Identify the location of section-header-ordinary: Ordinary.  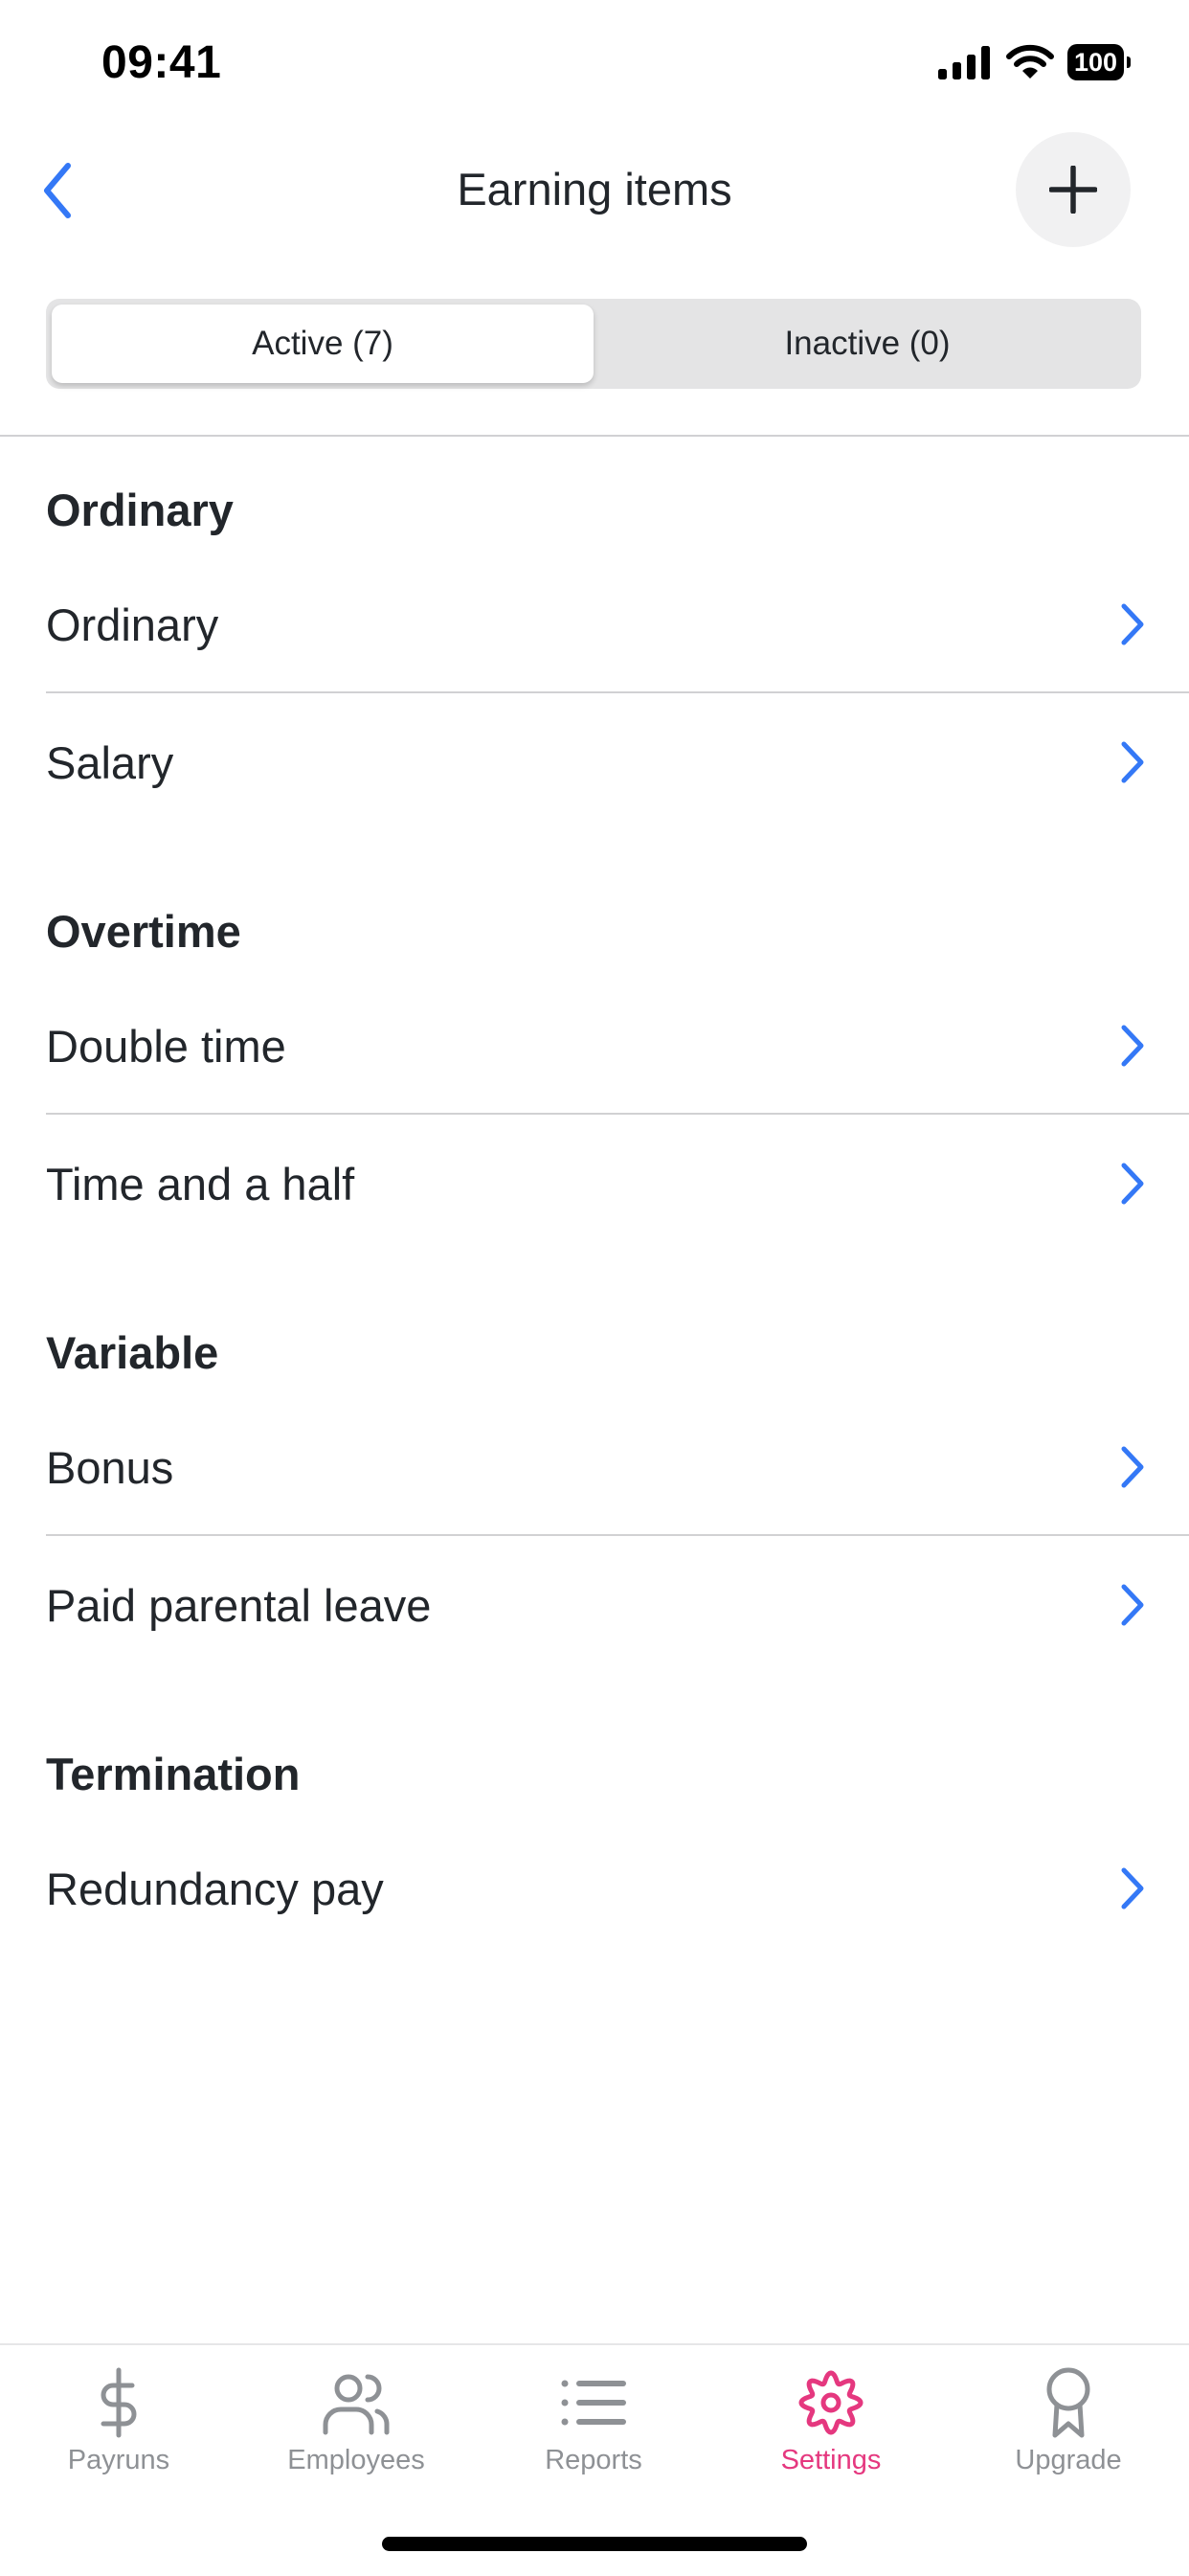
(594, 496).